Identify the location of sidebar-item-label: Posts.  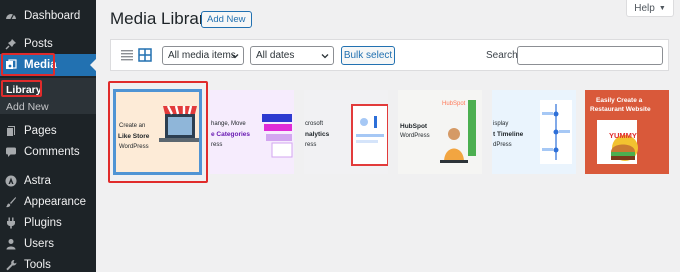
(38, 44).